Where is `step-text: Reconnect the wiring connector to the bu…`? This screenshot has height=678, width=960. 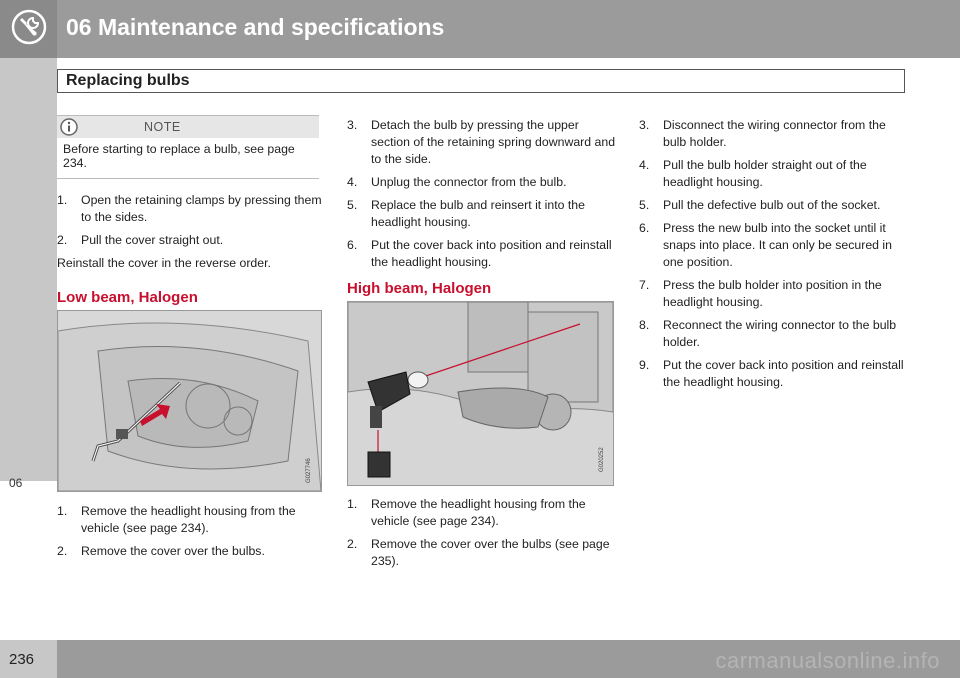
step-text: Reconnect the wiring connector to the bu… is located at coordinates (780, 333).